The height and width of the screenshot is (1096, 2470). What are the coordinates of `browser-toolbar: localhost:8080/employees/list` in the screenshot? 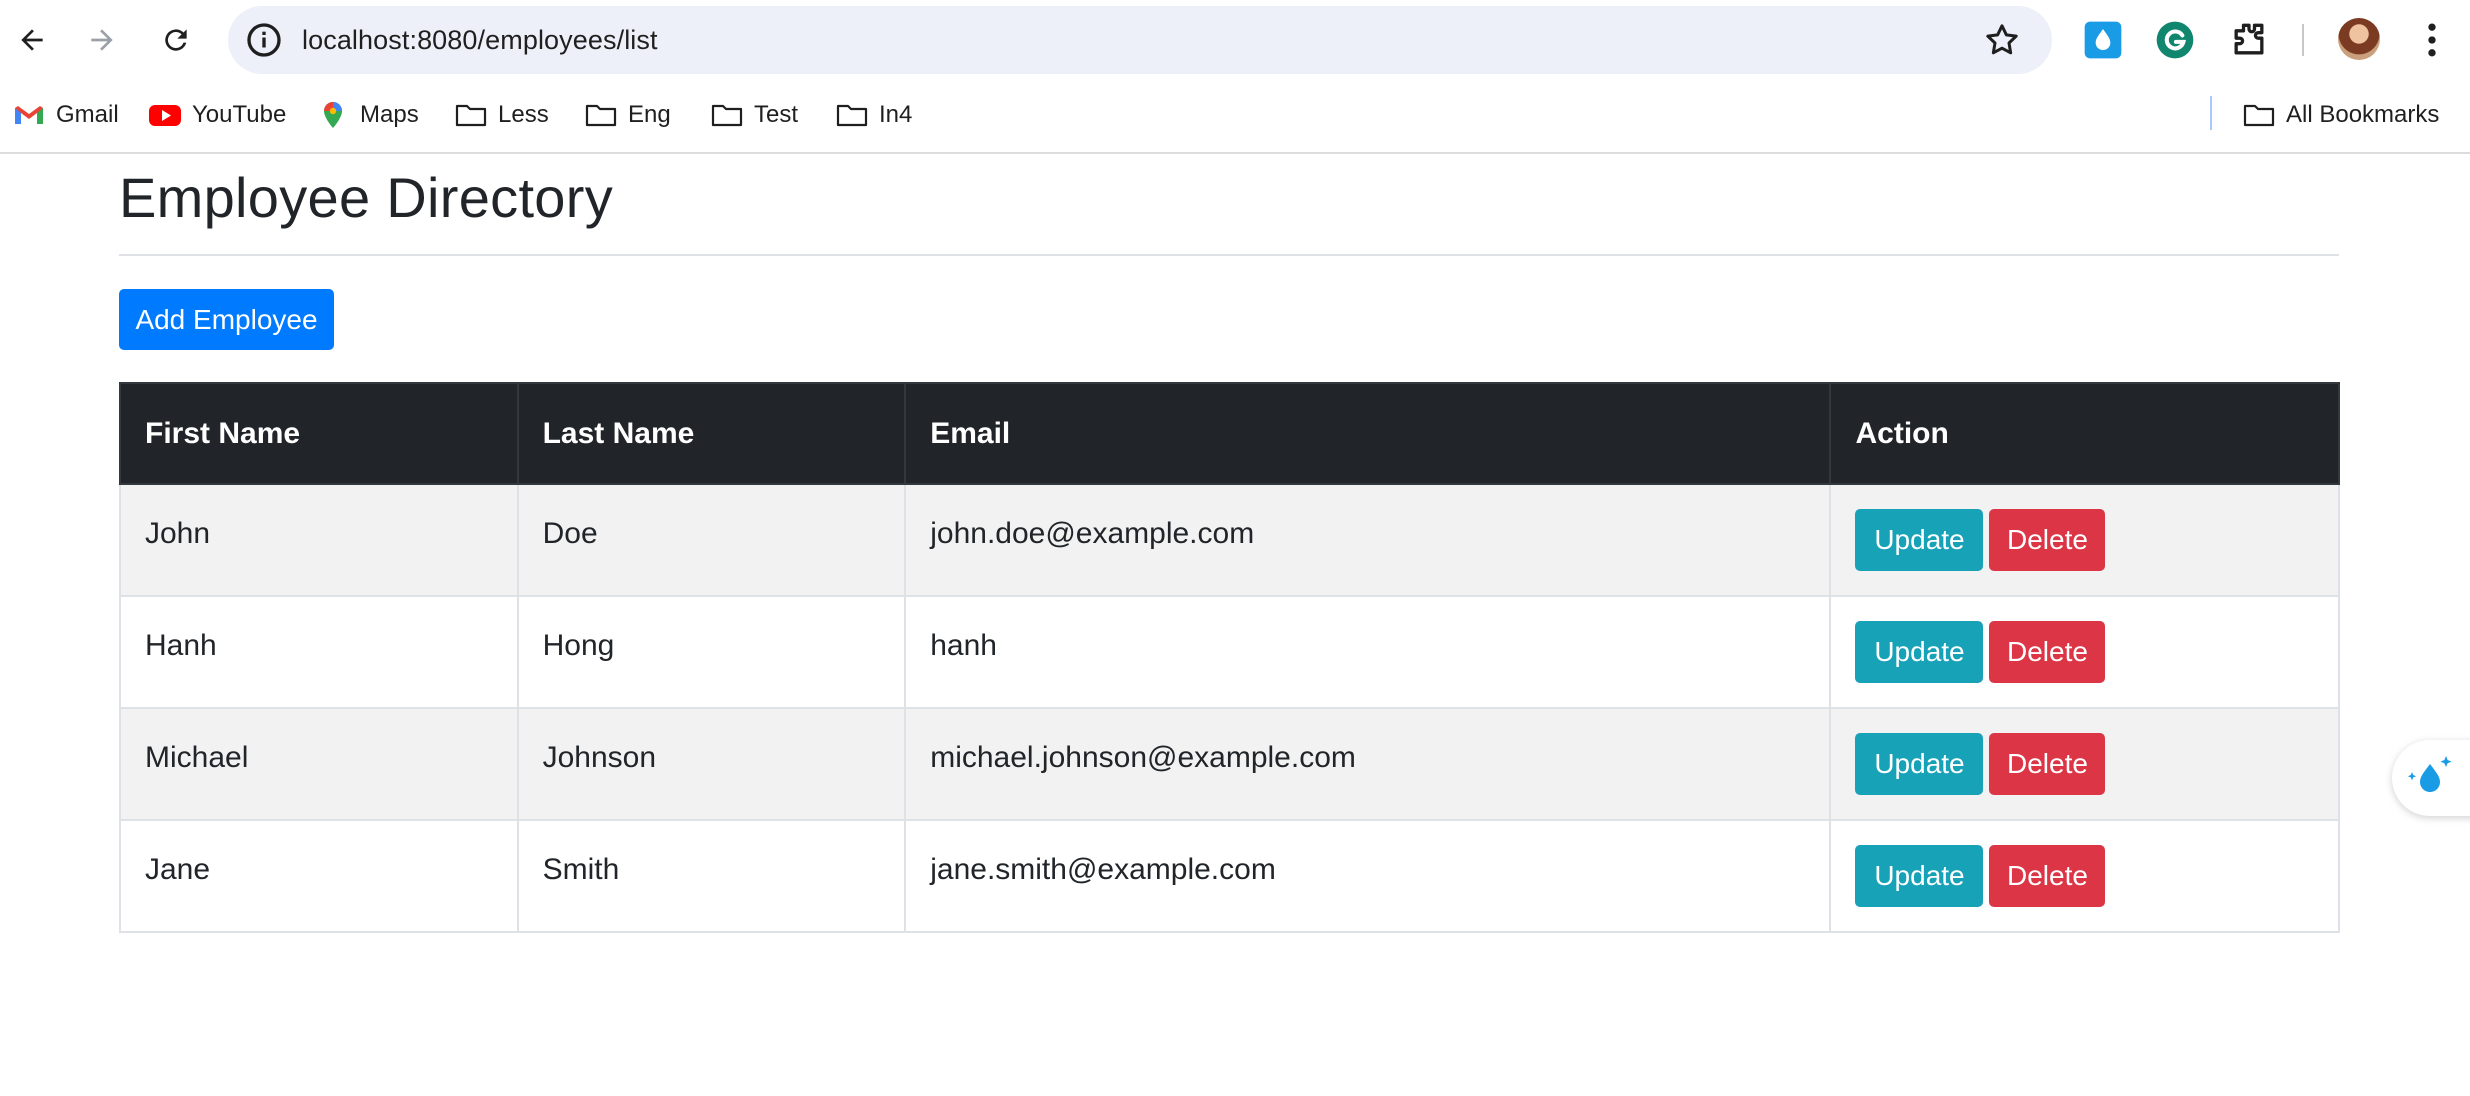 It's located at (1235, 40).